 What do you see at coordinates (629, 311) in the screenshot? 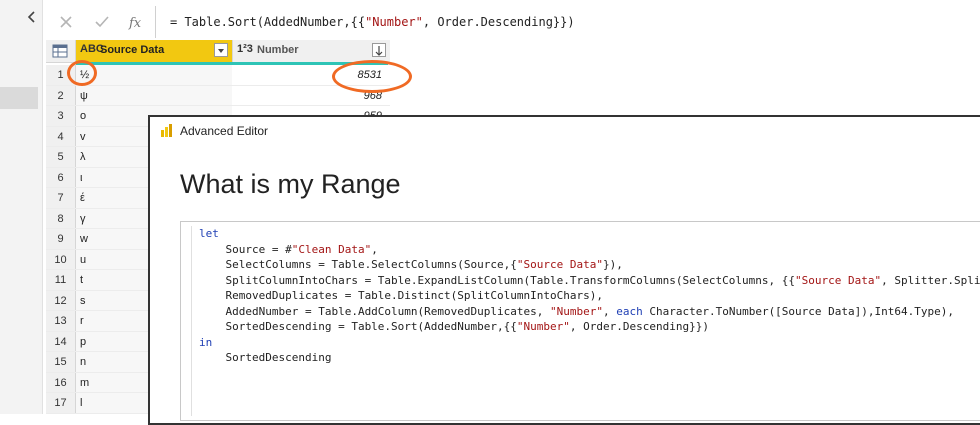
I see `keyword-each: each` at bounding box center [629, 311].